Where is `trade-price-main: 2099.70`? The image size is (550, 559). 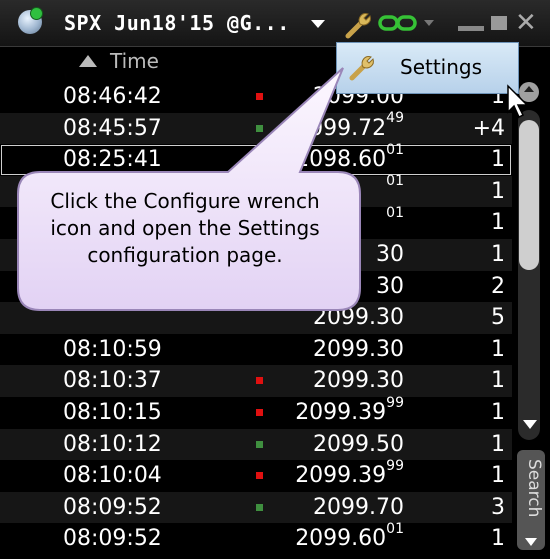 trade-price-main: 2099.70 is located at coordinates (358, 507).